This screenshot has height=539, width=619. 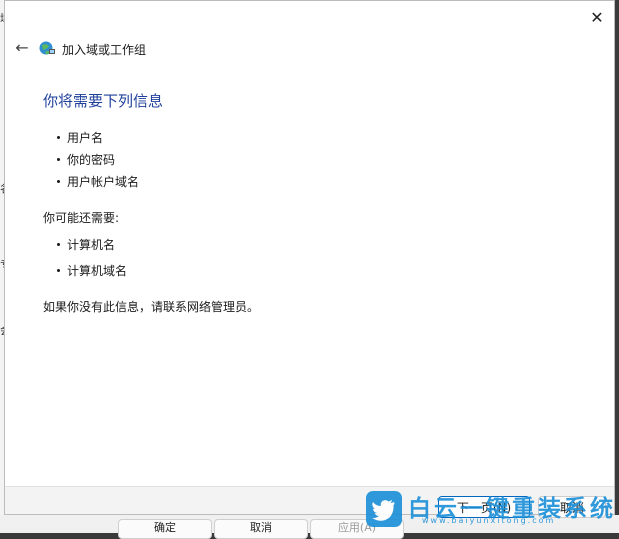 What do you see at coordinates (22, 48) in the screenshot?
I see `back-arrow-button: ←` at bounding box center [22, 48].